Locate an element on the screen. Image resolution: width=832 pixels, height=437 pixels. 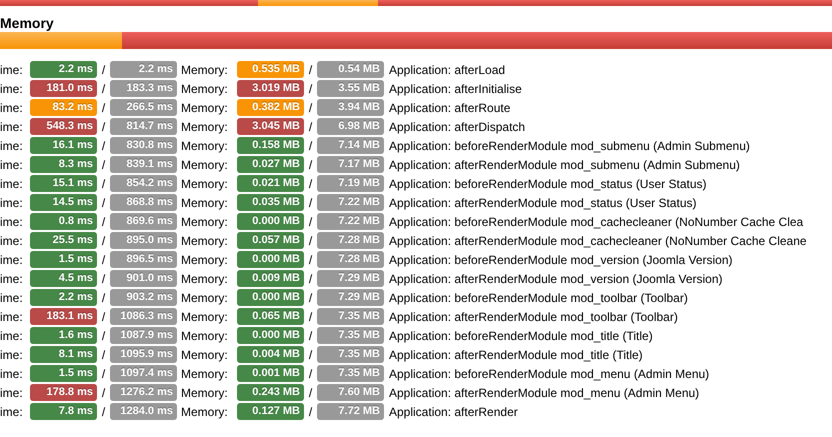
memory-badge: 0.035 MB is located at coordinates (270, 202).